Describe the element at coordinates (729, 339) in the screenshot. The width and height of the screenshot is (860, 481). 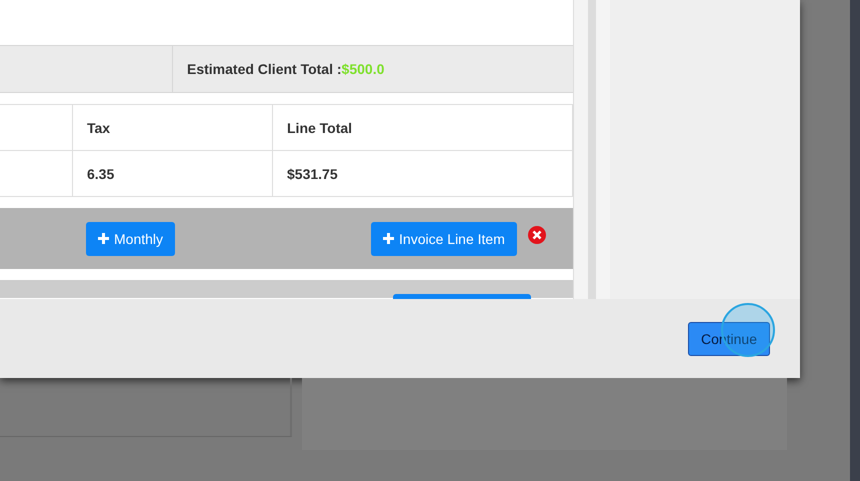
I see `continue-button: Continue` at that location.